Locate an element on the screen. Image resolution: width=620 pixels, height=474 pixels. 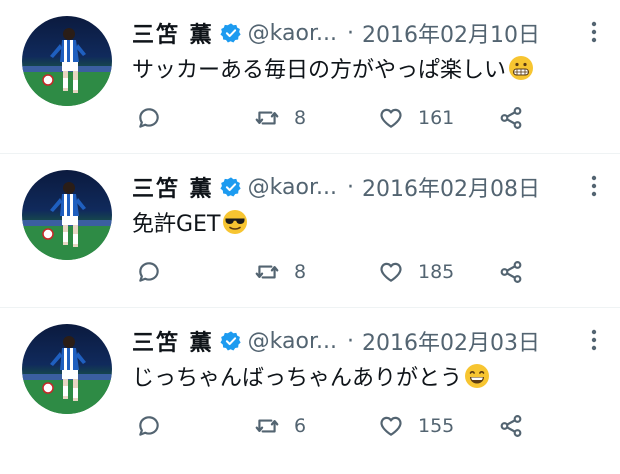
tweet-text-content: サッカーある毎日の方がやっぱ楽しい is located at coordinates (319, 70).